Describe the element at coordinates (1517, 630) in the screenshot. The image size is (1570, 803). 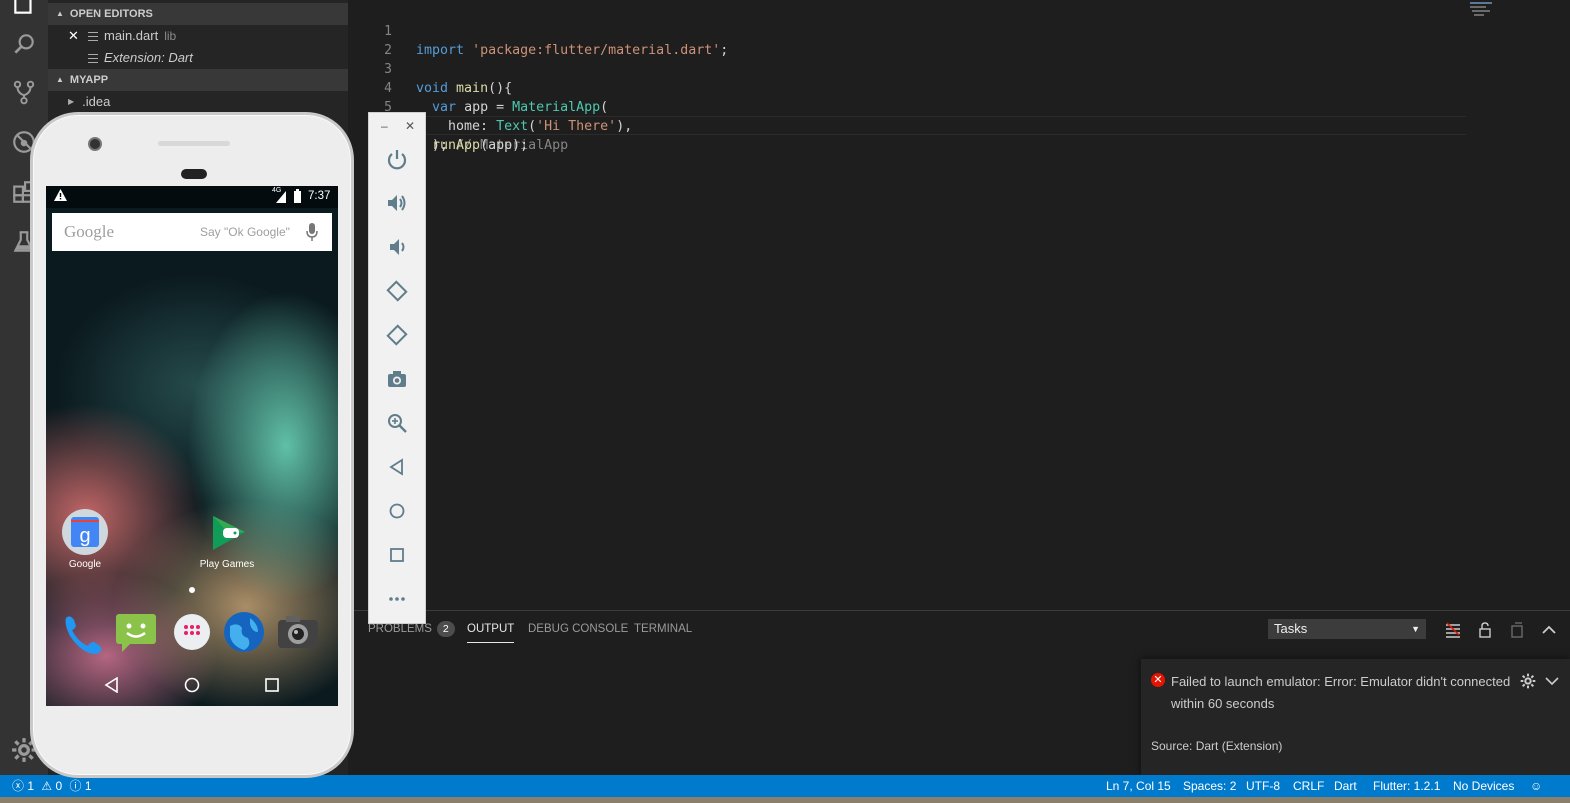
I see `open-log-file-icon` at that location.